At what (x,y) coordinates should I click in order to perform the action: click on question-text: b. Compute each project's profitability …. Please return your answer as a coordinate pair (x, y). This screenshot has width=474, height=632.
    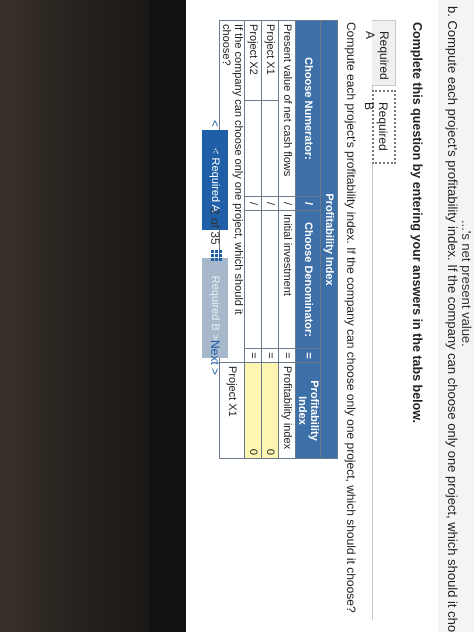
    Looking at the image, I should click on (452, 319).